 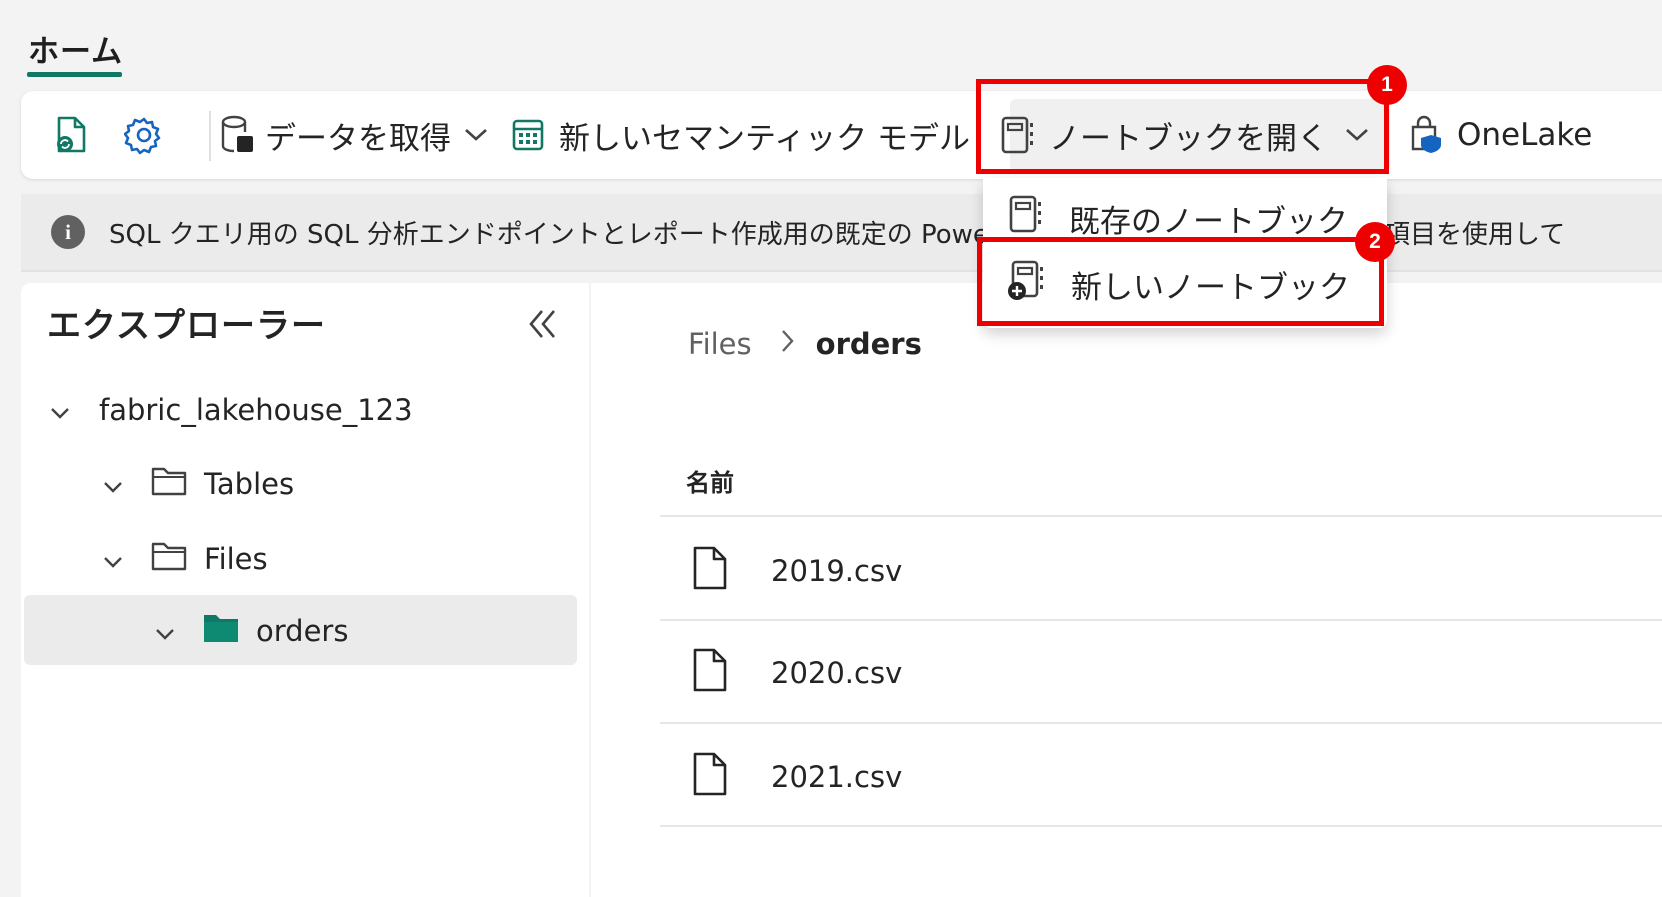 What do you see at coordinates (868, 344) in the screenshot?
I see `breadcrumb-item-orders: orders` at bounding box center [868, 344].